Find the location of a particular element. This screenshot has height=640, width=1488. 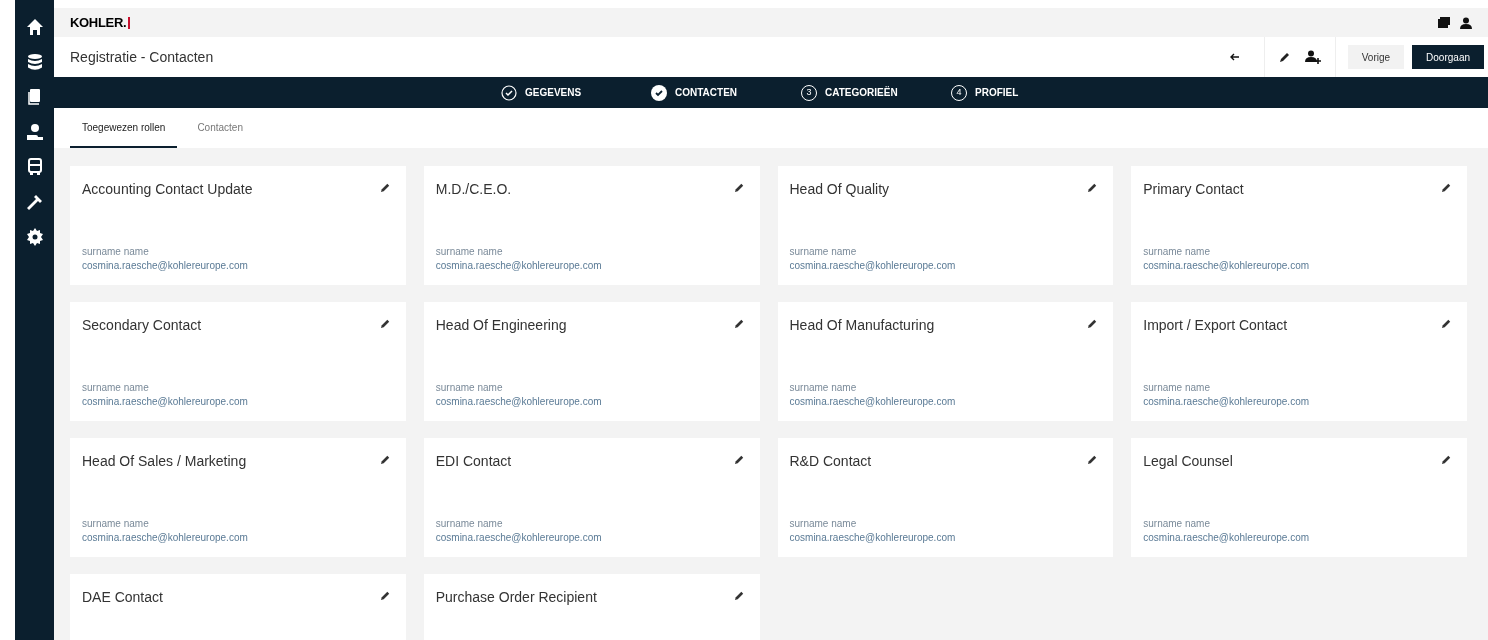

user-icon is located at coordinates (1466, 22).